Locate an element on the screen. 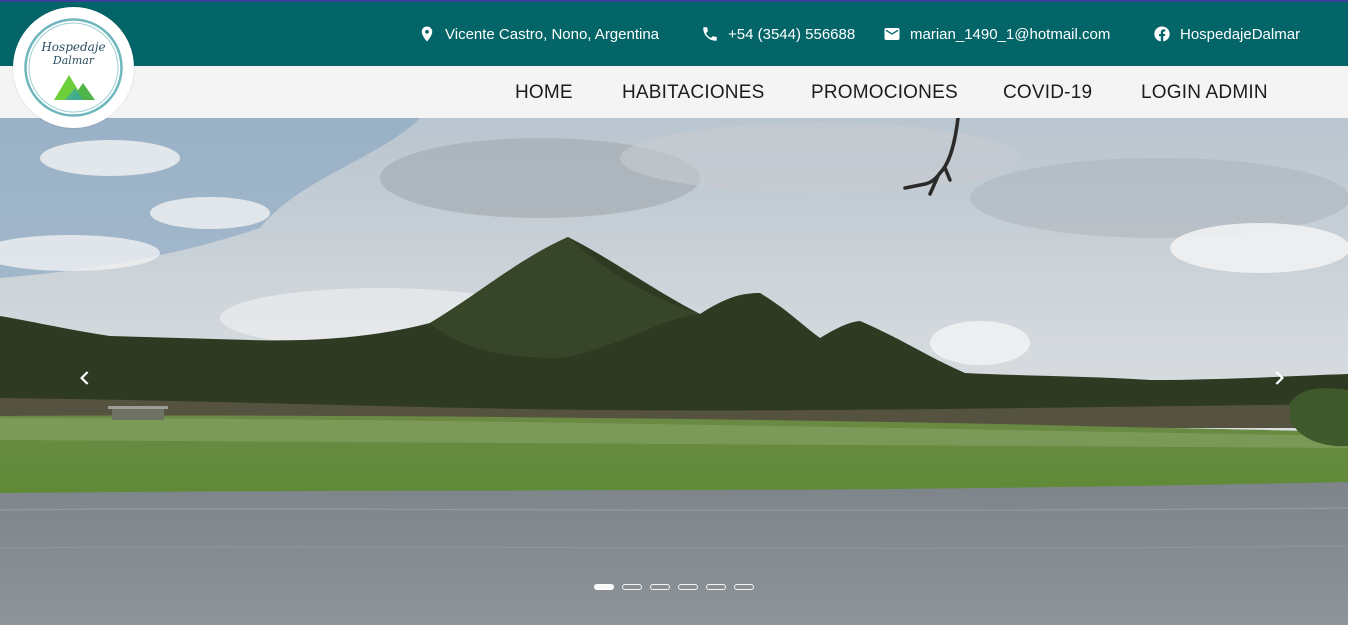  address-text: Vicente Castro, Nono, Argentina is located at coordinates (552, 34).